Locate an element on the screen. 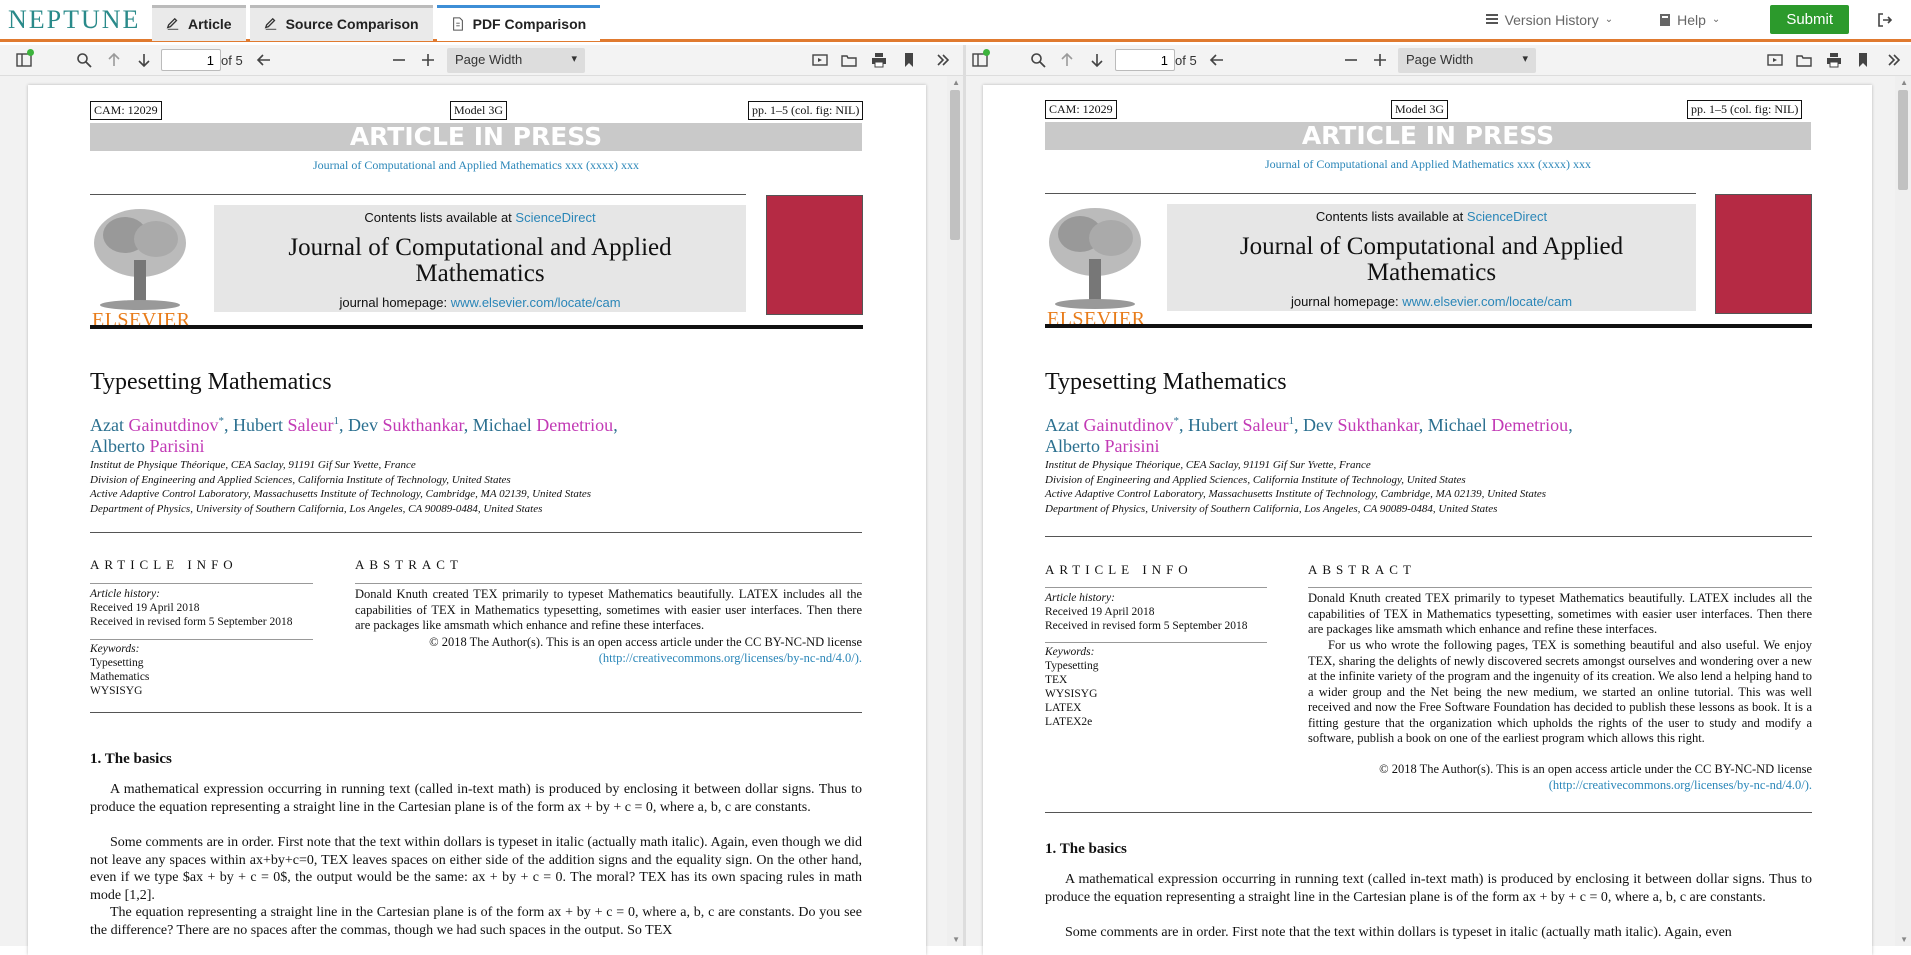 Image resolution: width=1911 pixels, height=955 pixels. article-info-heading: ARTICLE INFO is located at coordinates (1119, 569).